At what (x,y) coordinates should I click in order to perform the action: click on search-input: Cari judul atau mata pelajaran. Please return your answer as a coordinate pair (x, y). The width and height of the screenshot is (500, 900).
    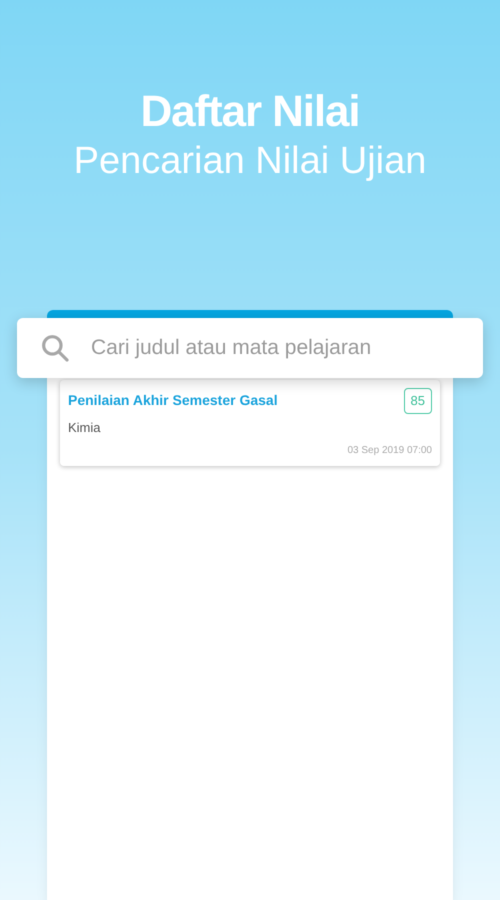
    Looking at the image, I should click on (276, 348).